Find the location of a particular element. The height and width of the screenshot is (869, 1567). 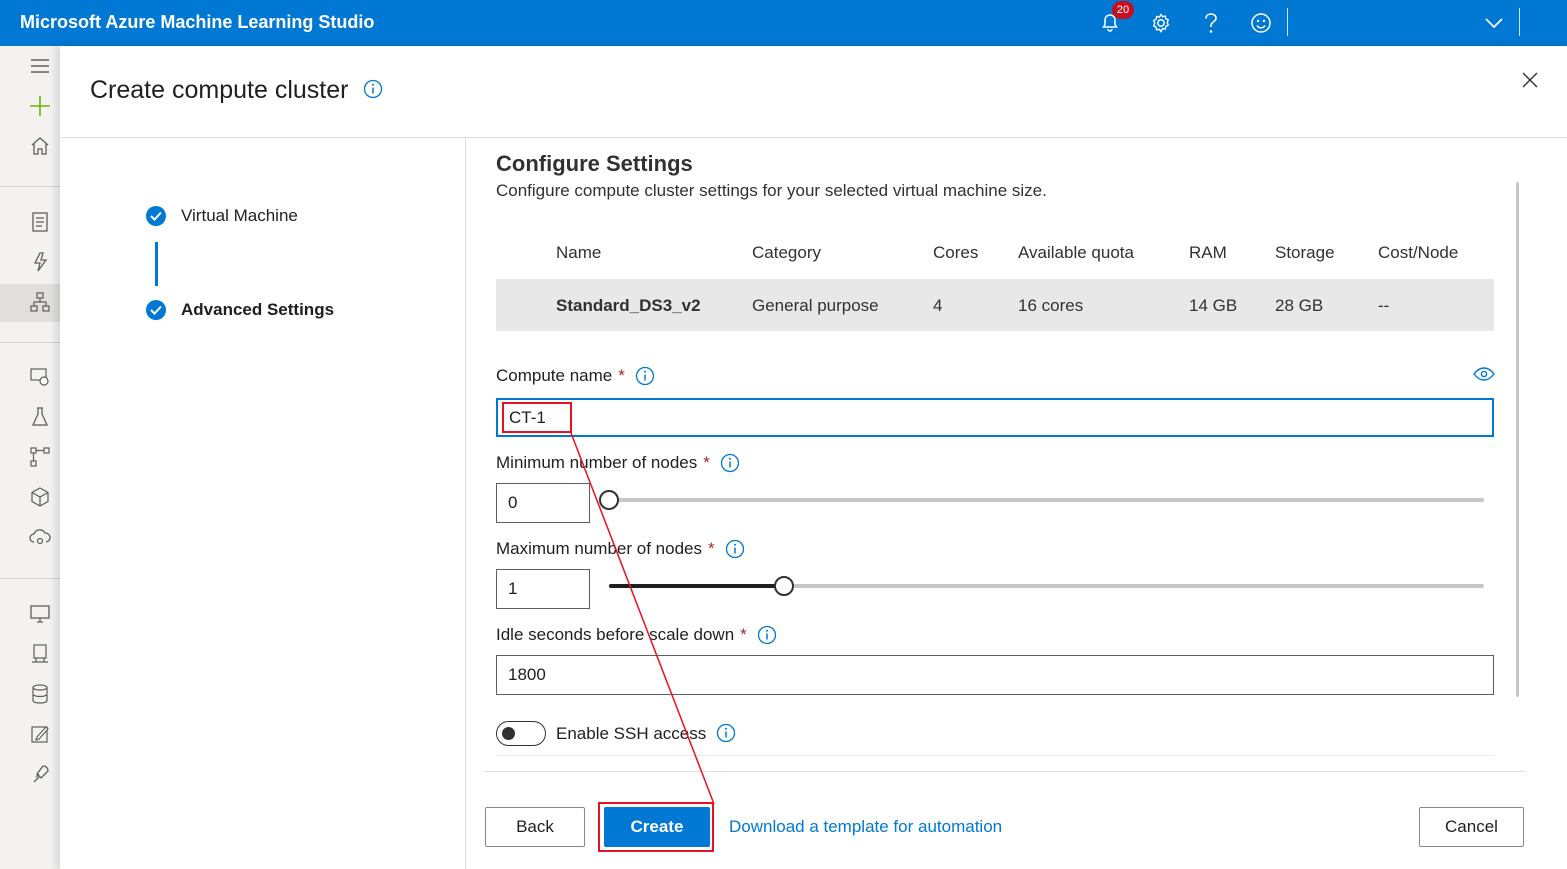

max-nodes-slider-fill is located at coordinates (696, 586).